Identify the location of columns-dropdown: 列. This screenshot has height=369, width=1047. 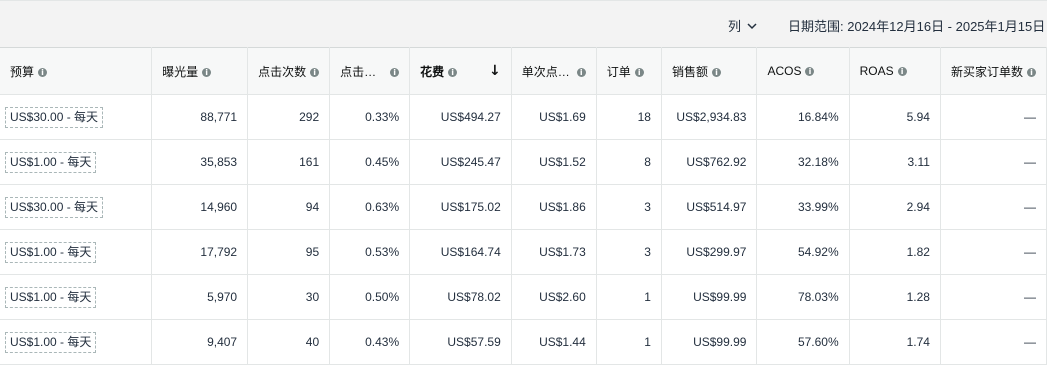
(742, 25).